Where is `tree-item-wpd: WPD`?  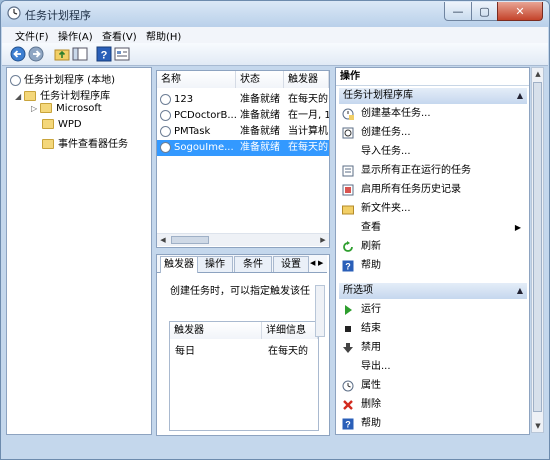 tree-item-wpd: WPD is located at coordinates (62, 126).